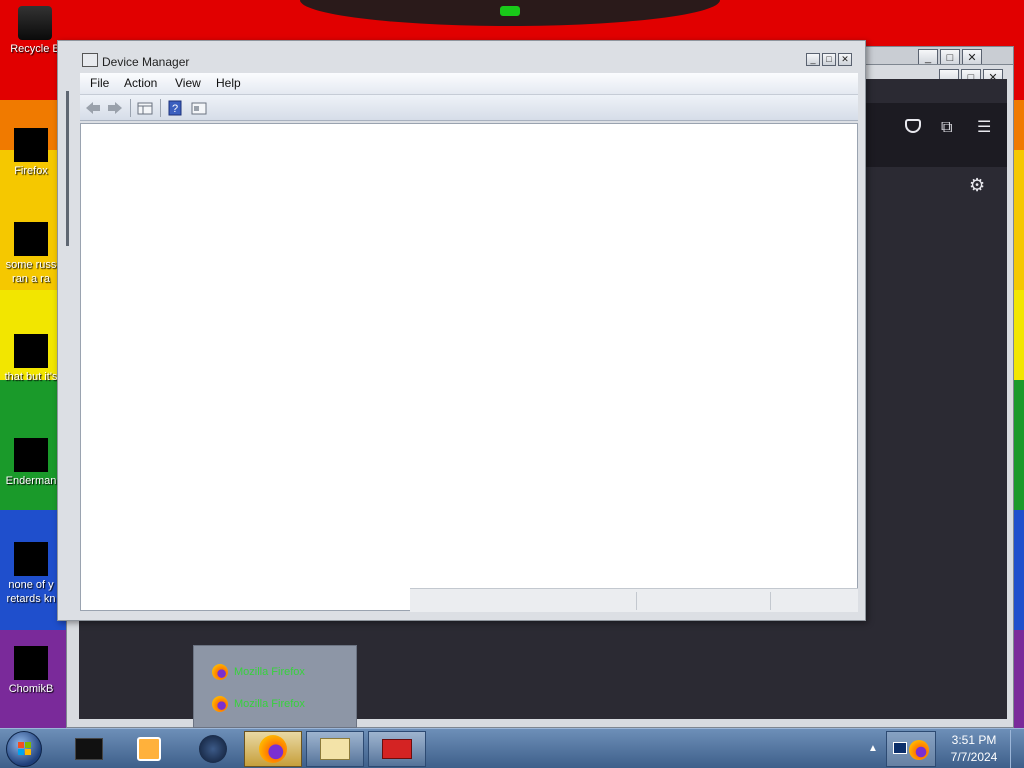  What do you see at coordinates (512, 748) in the screenshot?
I see `taskbar: ▲` at bounding box center [512, 748].